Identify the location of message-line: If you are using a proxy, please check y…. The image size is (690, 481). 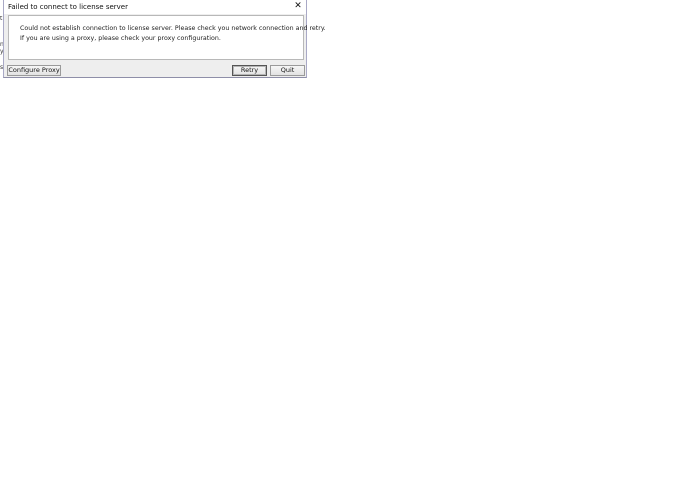
(120, 38).